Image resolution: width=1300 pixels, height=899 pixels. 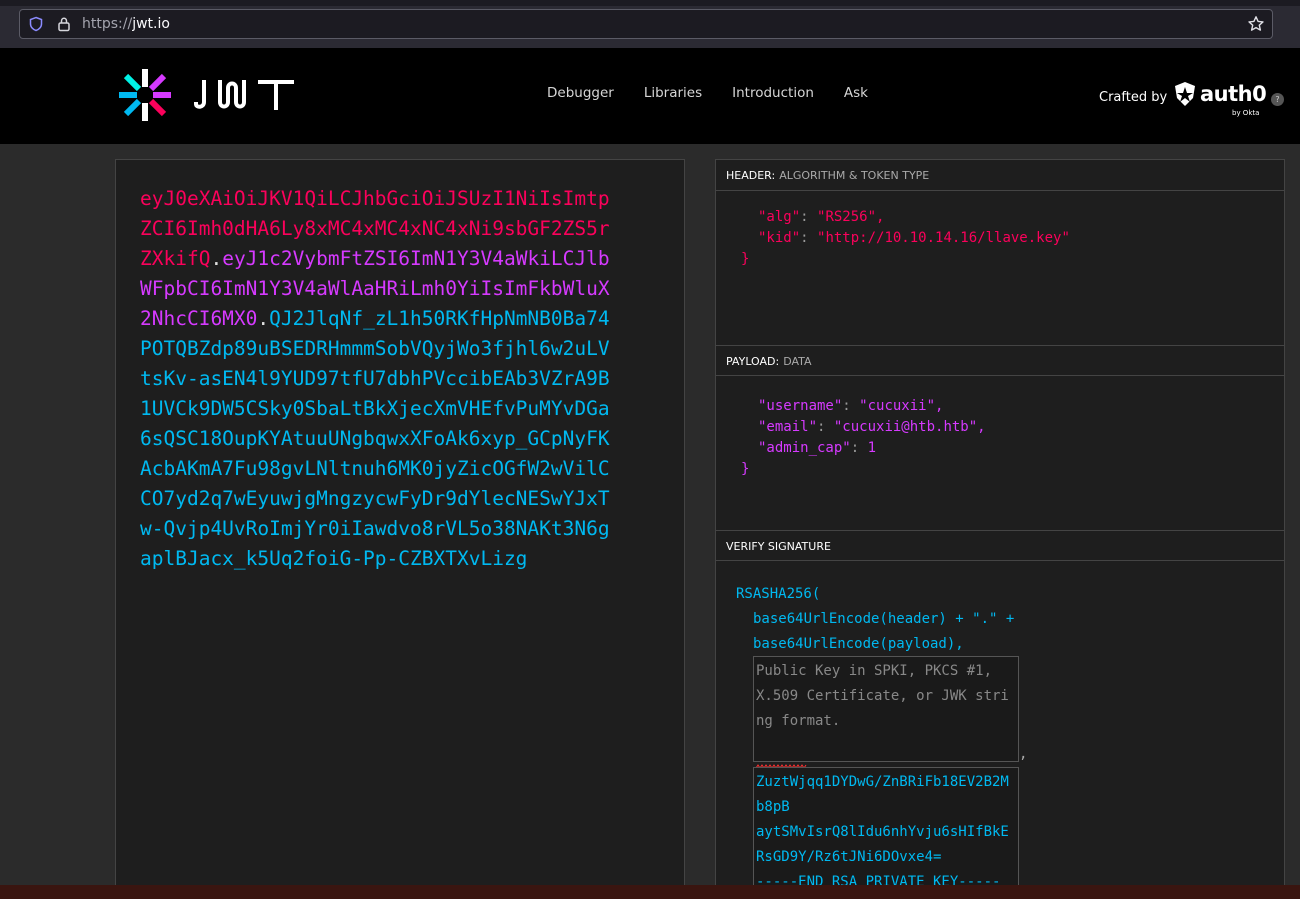 I want to click on json-line: "admin_cap": 1, so click(x=817, y=448).